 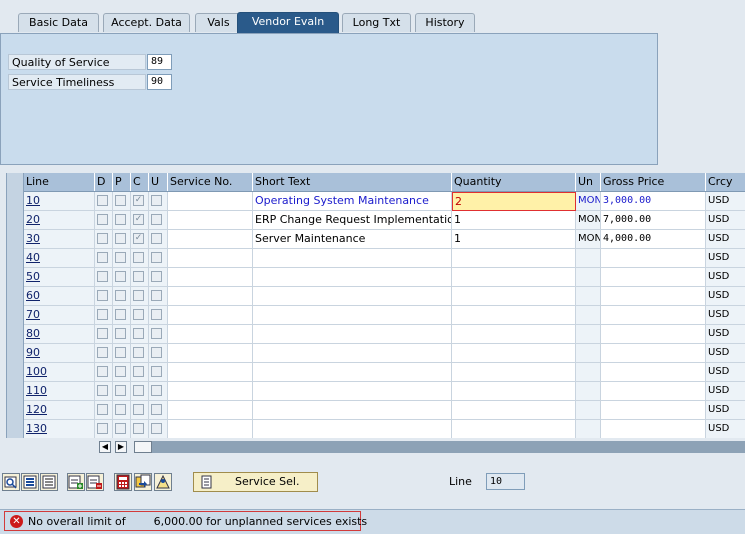 What do you see at coordinates (123, 482) in the screenshot?
I see `calculator-button` at bounding box center [123, 482].